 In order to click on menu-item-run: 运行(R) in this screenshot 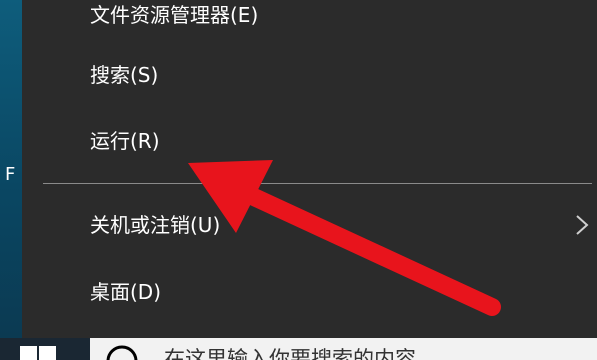, I will do `click(309, 141)`.